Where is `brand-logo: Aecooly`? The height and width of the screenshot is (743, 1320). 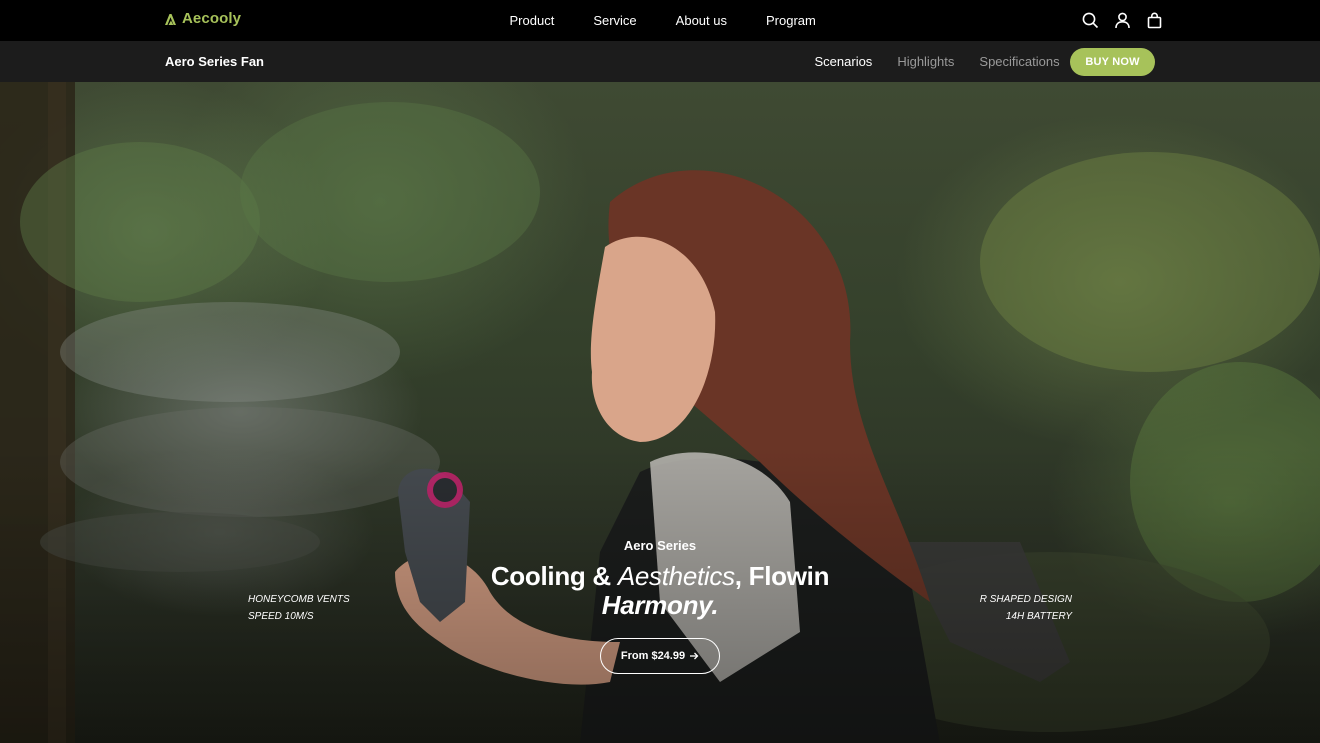
brand-logo: Aecooly is located at coordinates (203, 18).